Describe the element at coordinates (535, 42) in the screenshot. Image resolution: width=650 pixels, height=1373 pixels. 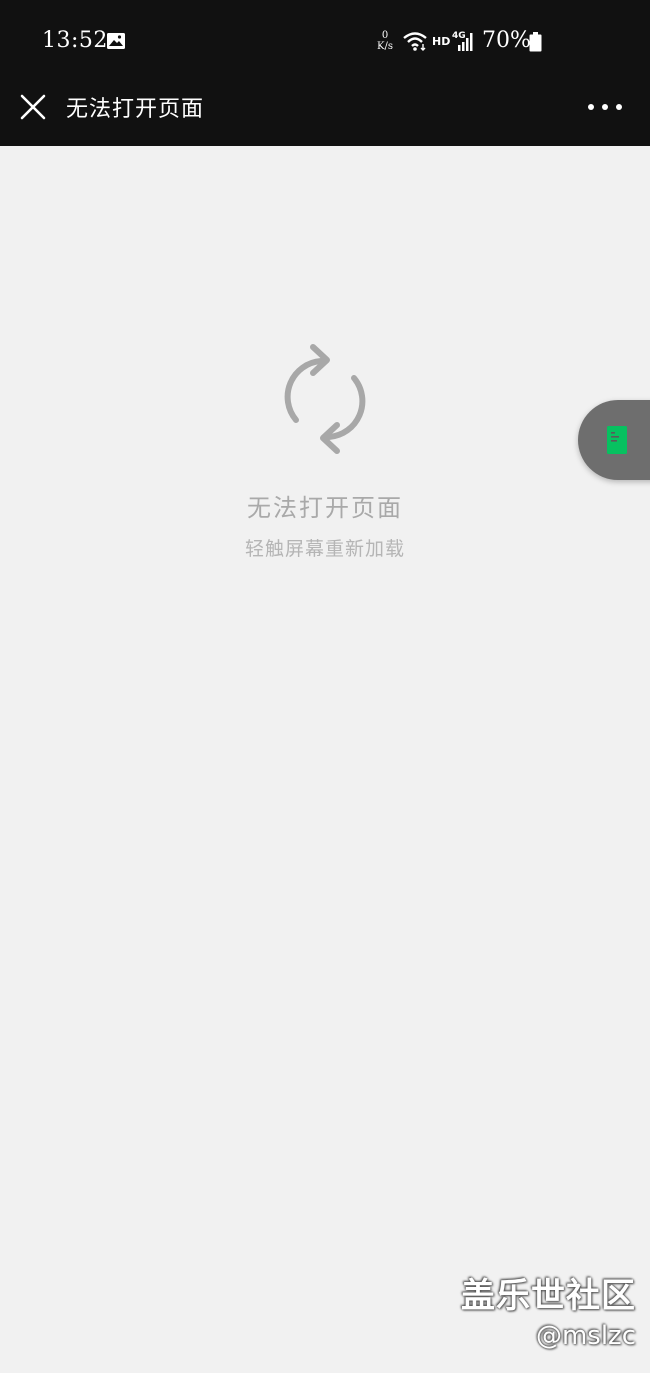
I see `battery-icon` at that location.